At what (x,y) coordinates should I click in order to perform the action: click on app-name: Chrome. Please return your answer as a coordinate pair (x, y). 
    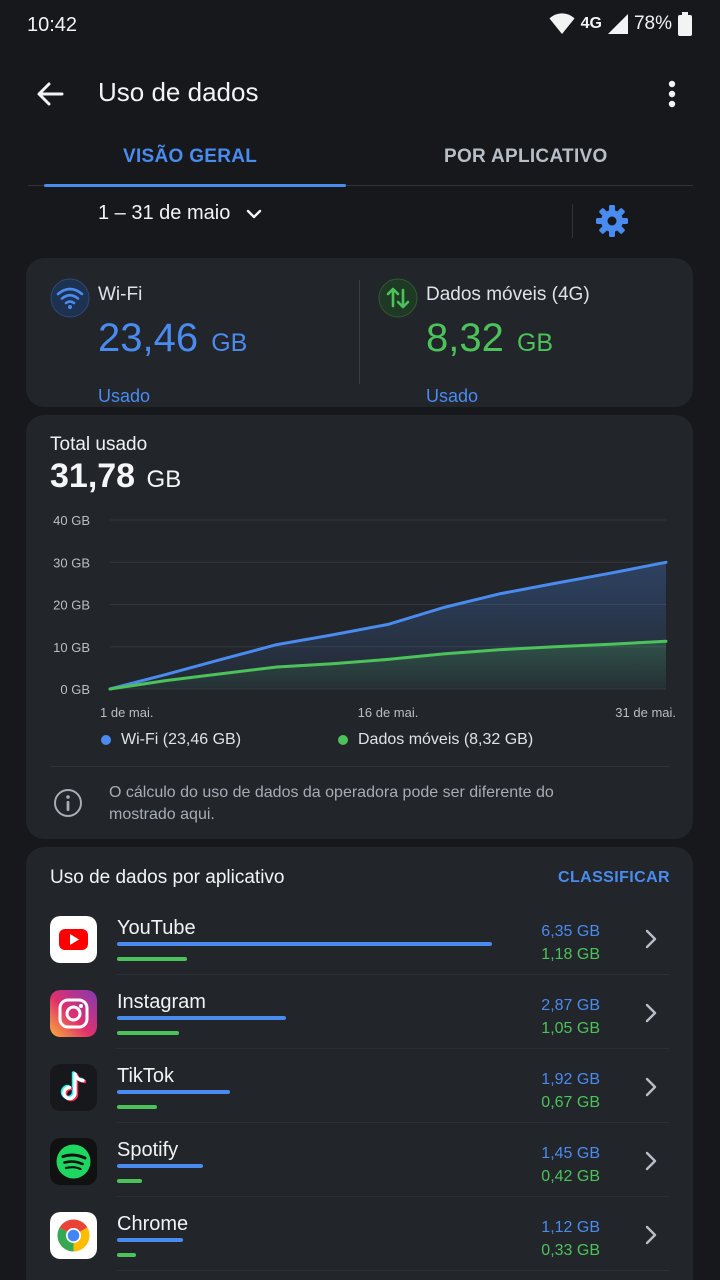
    Looking at the image, I should click on (153, 1224).